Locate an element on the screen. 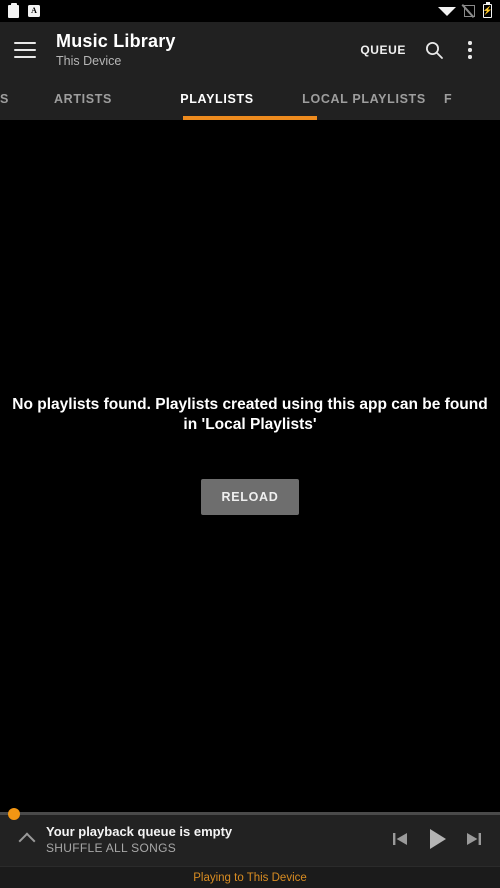 The width and height of the screenshot is (500, 888). no-signal-icon is located at coordinates (469, 11).